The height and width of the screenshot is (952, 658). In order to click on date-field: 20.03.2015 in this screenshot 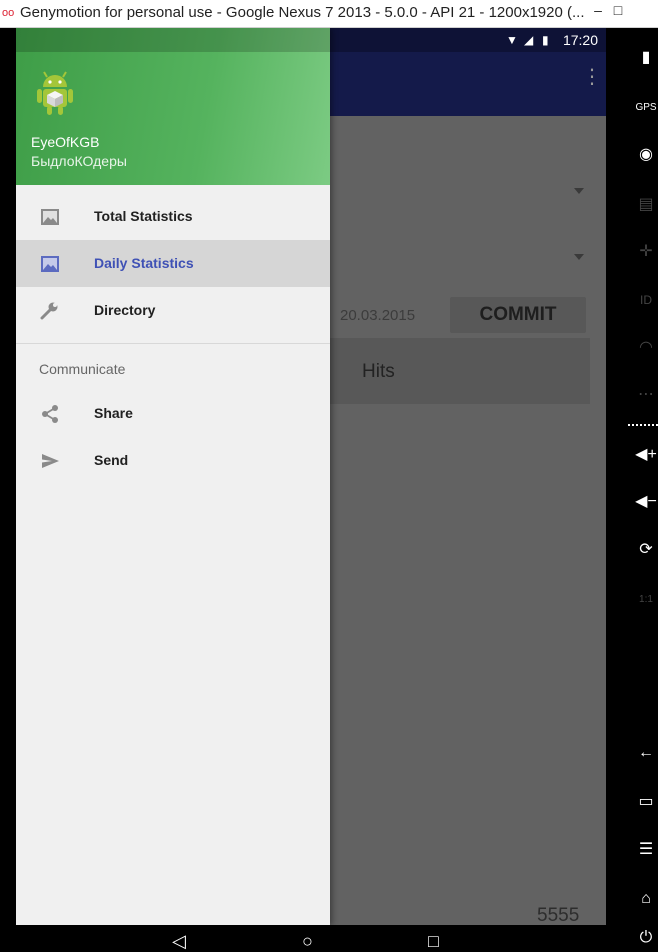, I will do `click(377, 315)`.